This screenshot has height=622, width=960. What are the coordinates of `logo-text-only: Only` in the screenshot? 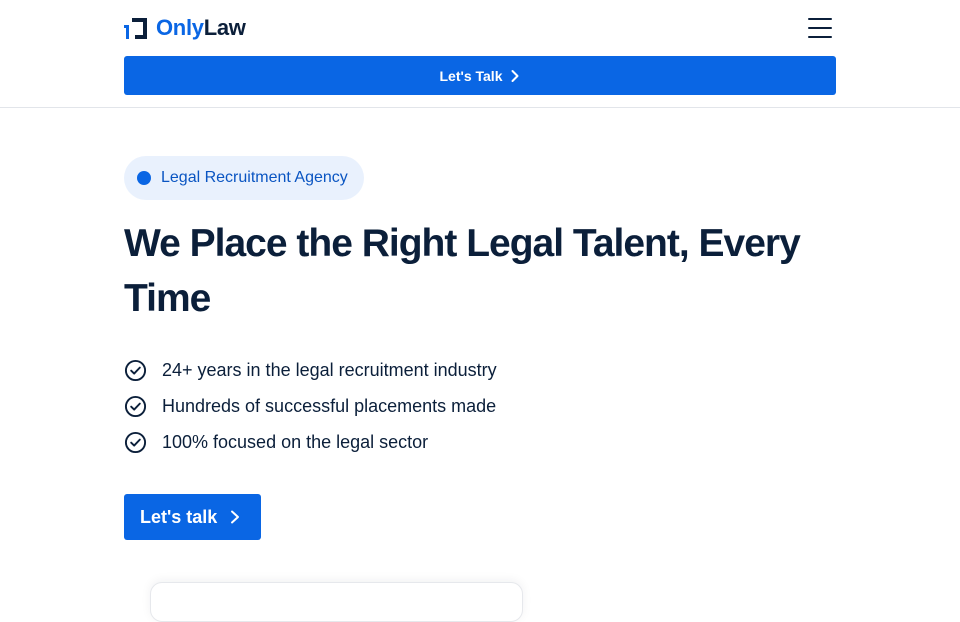 It's located at (180, 27).